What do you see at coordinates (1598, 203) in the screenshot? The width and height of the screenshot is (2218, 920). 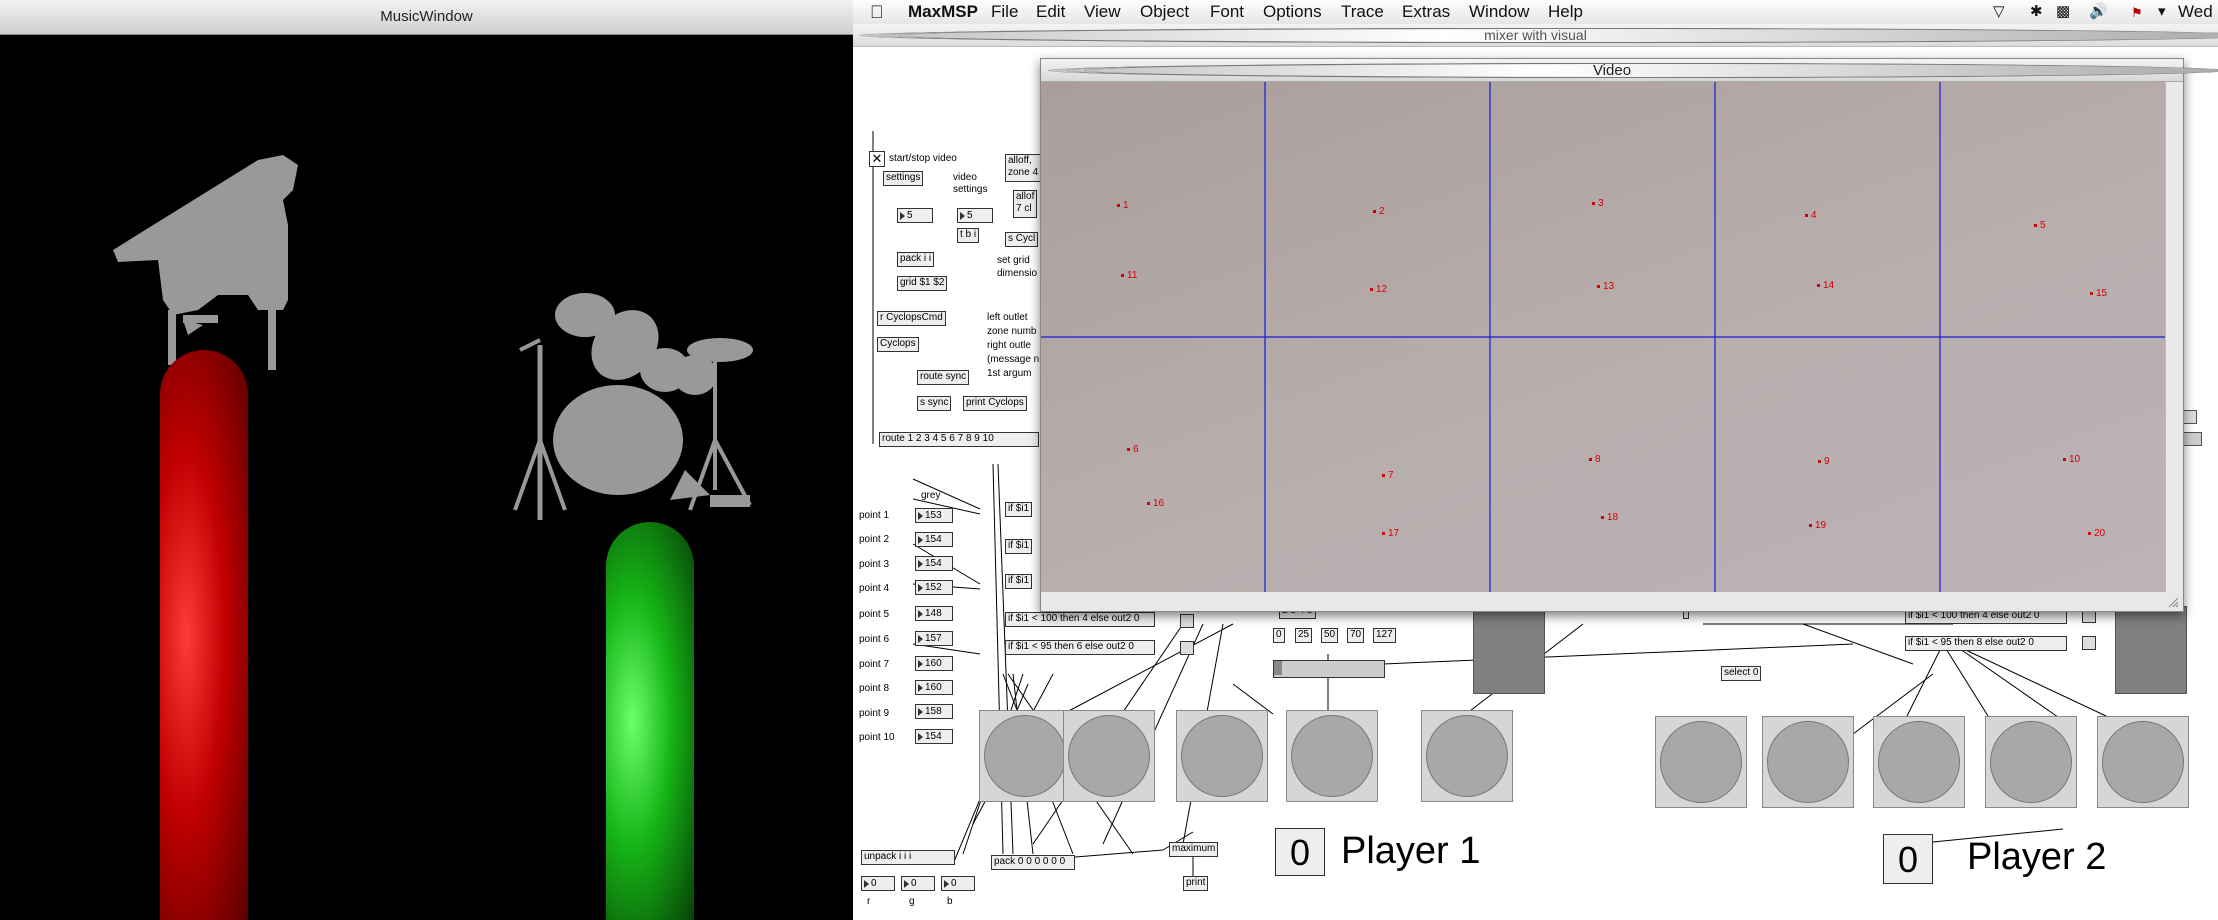 I see `tracking-point: 3` at bounding box center [1598, 203].